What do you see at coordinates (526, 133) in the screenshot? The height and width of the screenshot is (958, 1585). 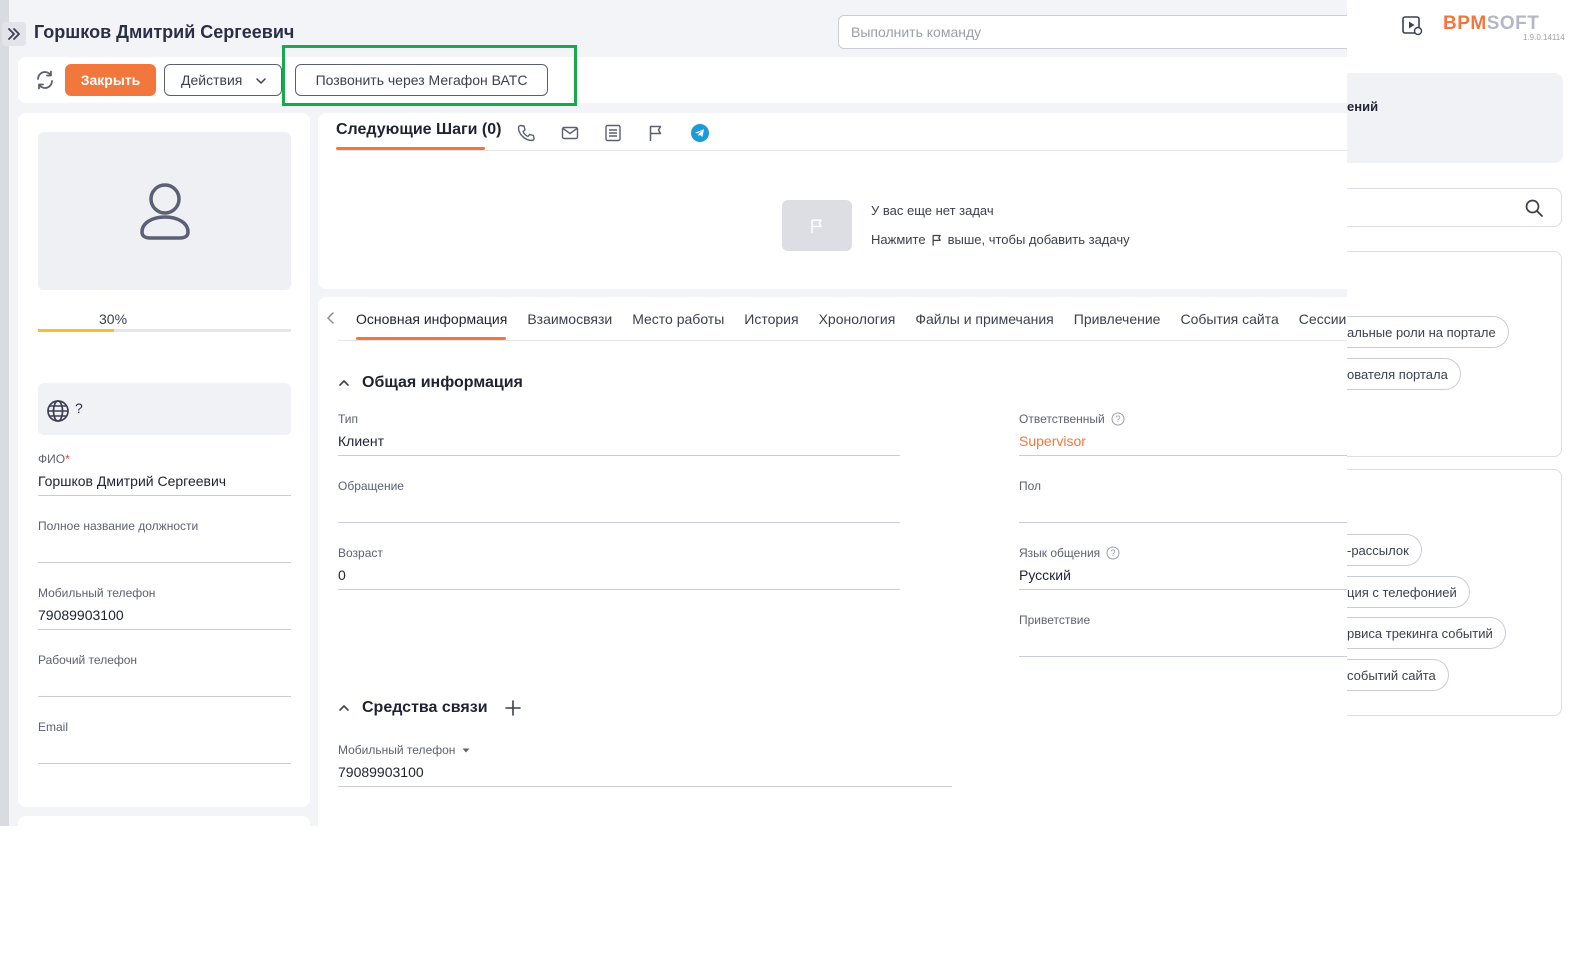 I see `phone-icon` at bounding box center [526, 133].